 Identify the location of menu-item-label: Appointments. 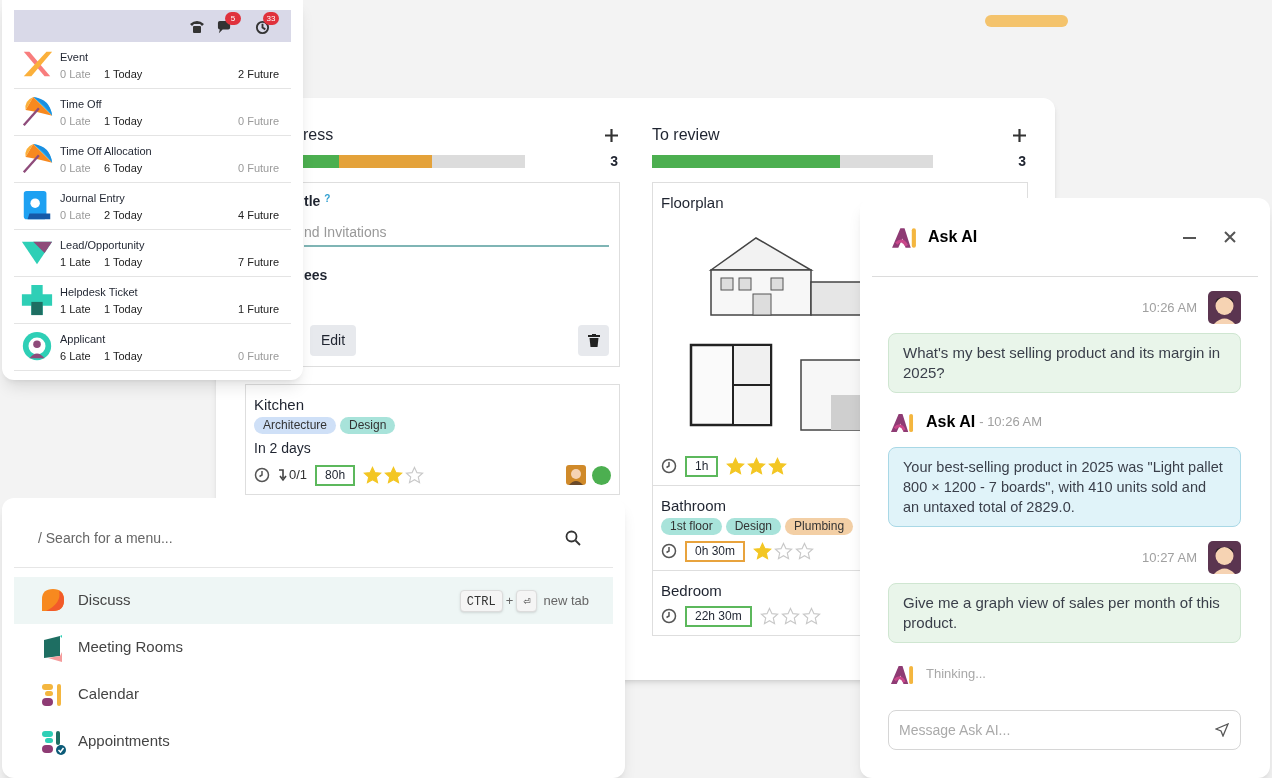
(124, 741).